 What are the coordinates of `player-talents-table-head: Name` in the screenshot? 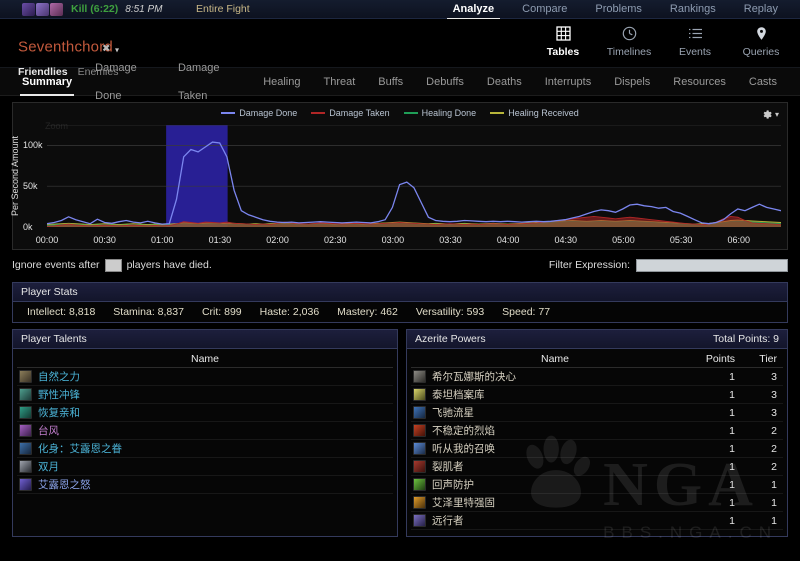 It's located at (205, 359).